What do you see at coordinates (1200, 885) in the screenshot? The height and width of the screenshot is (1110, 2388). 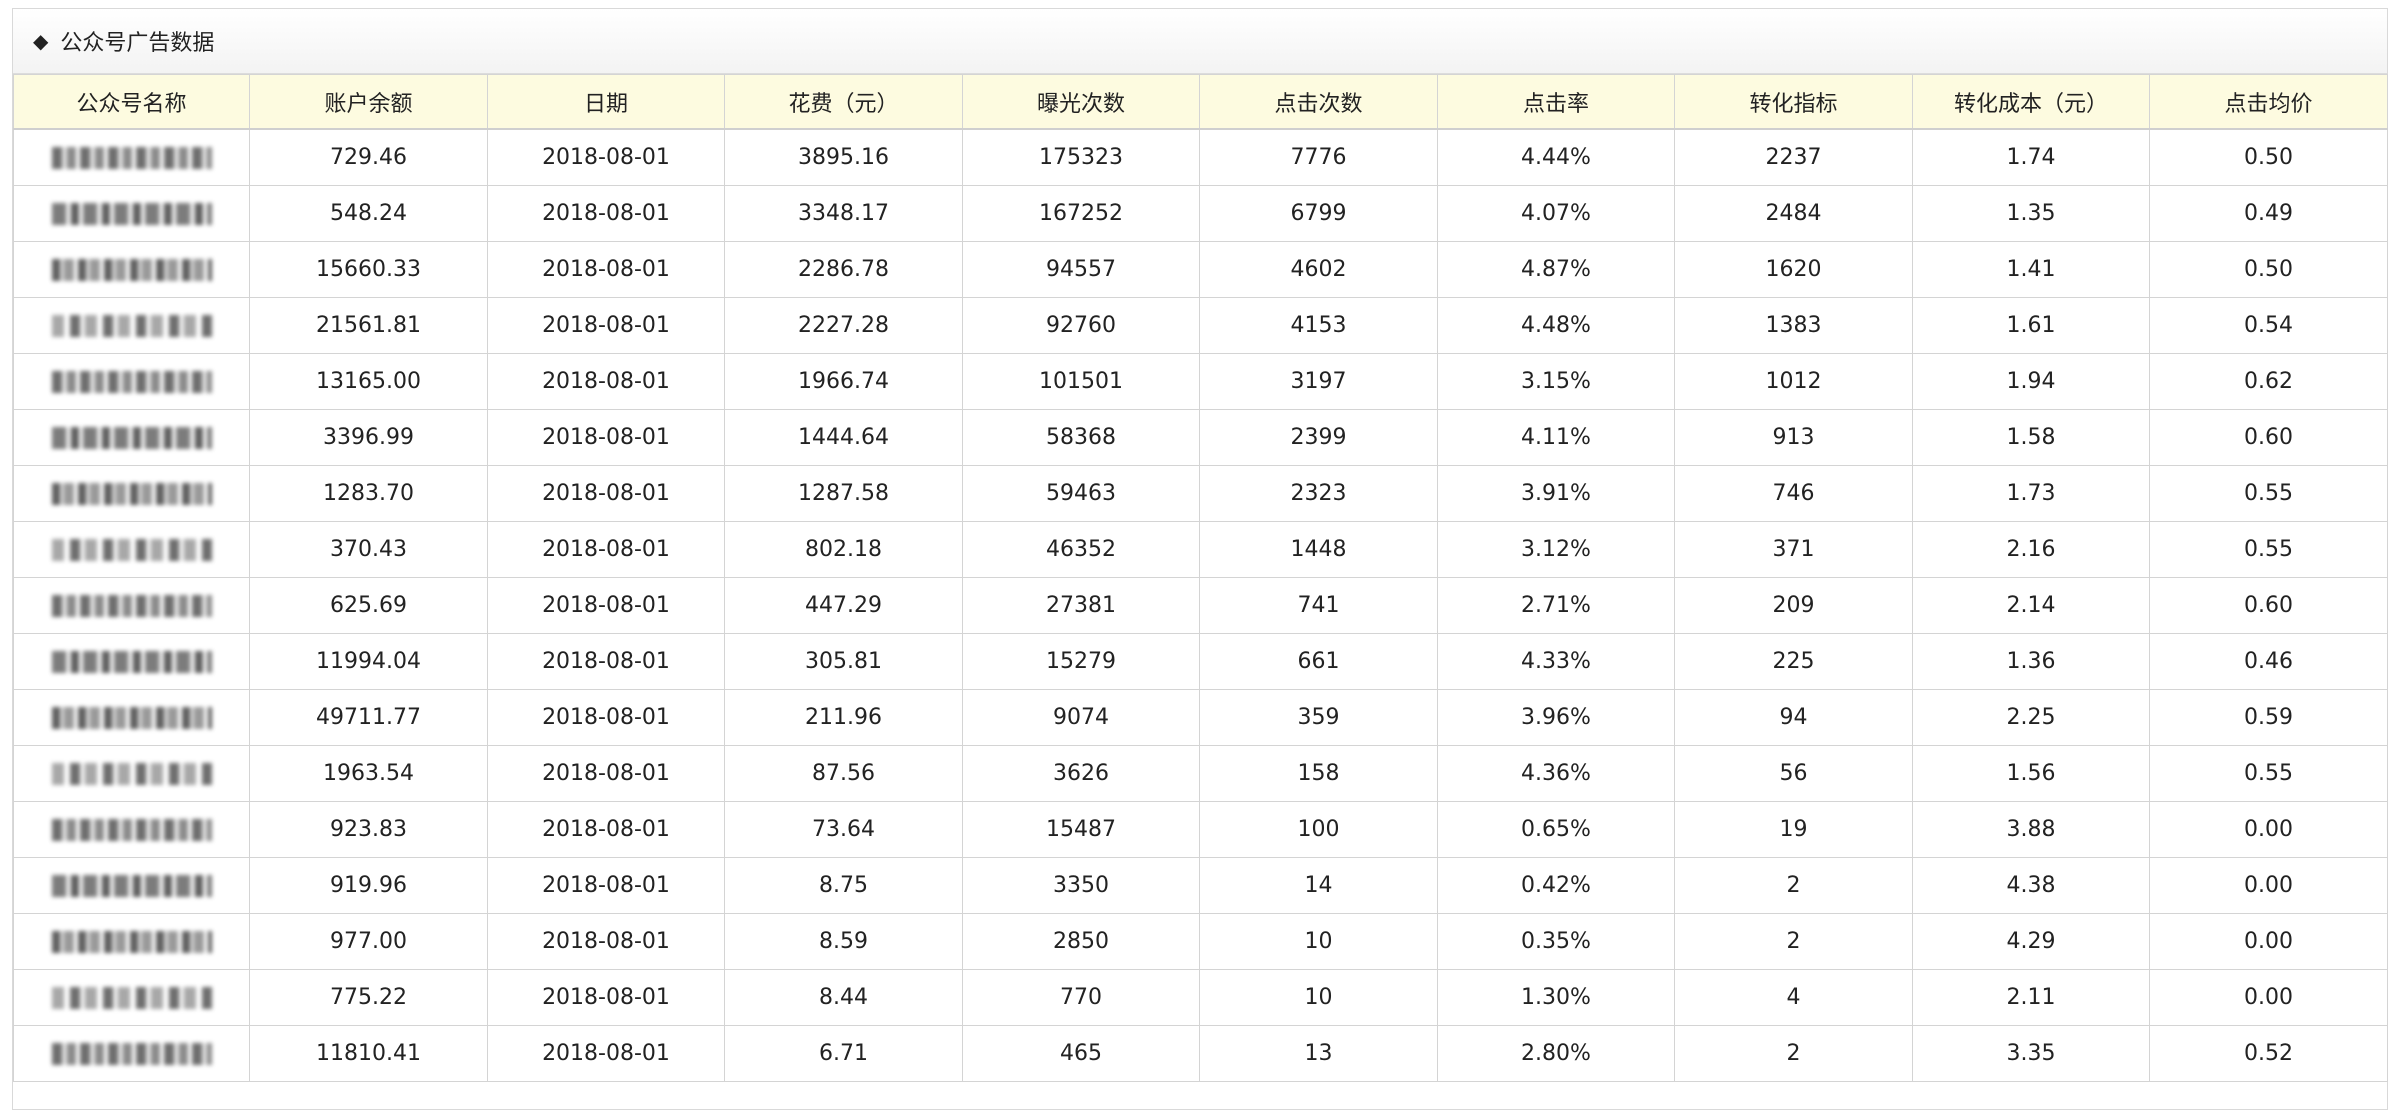 I see `table-row: 919.96 2018-08-01 8.75 3350 14 0.42% 2 4.38 0.00` at bounding box center [1200, 885].